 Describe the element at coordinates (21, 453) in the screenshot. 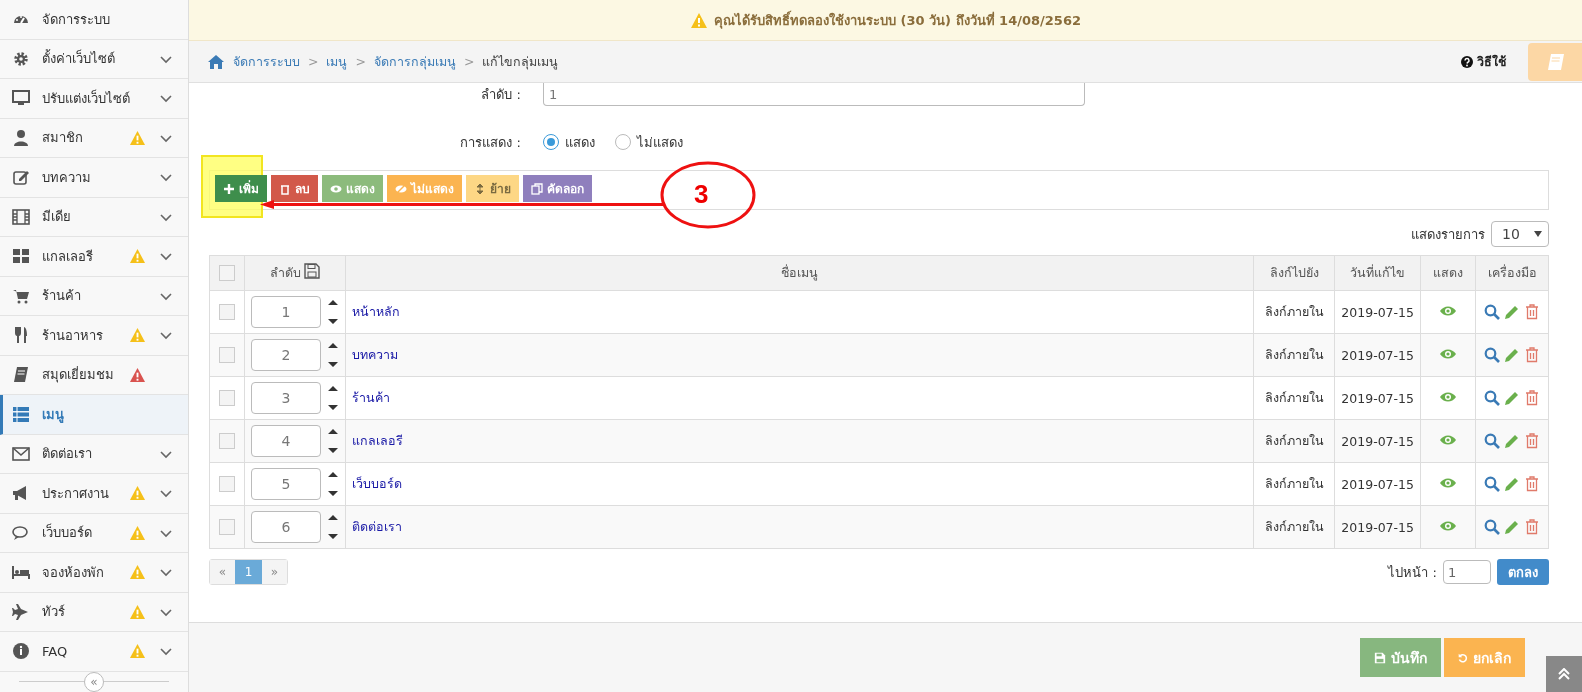

I see `envelope-icon` at that location.